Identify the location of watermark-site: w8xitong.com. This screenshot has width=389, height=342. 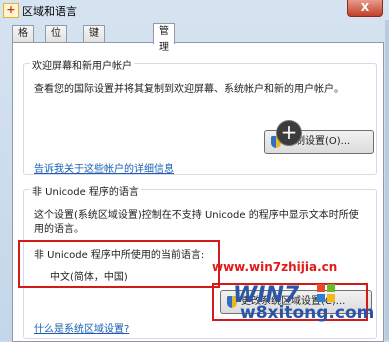
(307, 313).